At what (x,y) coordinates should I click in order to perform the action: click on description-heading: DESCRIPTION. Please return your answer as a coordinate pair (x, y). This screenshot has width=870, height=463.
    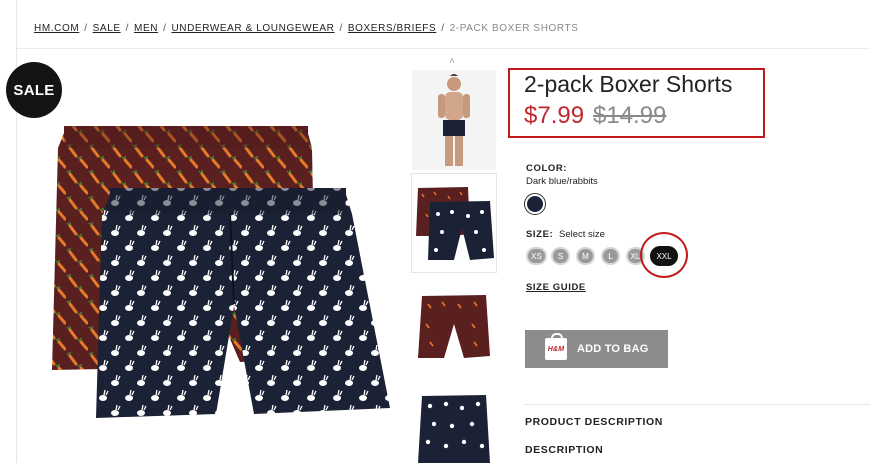
    Looking at the image, I should click on (564, 450).